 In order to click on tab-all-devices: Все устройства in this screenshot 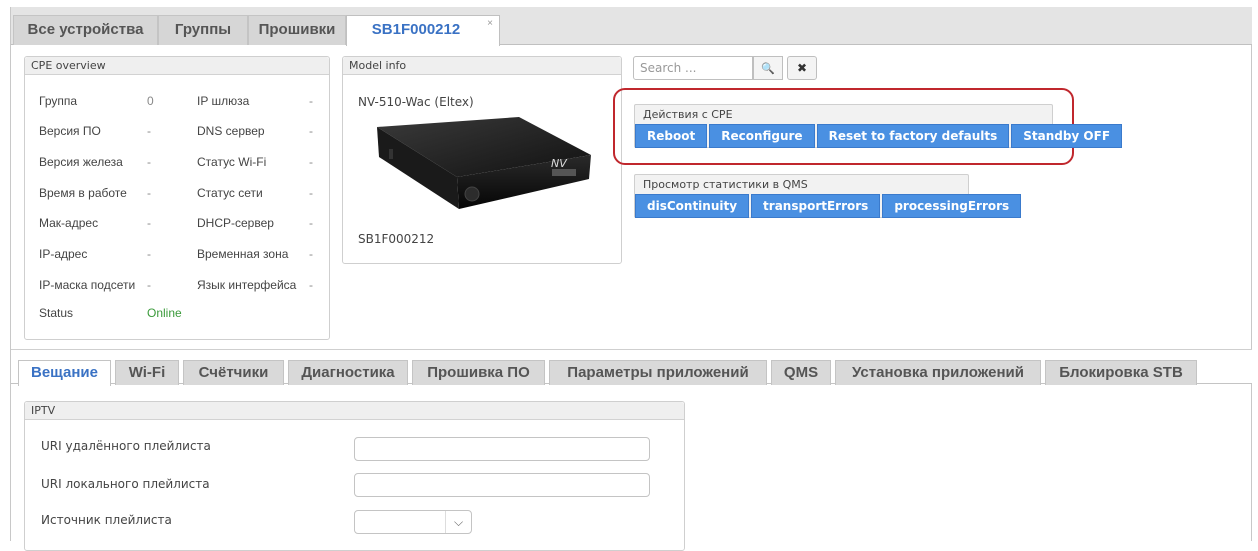, I will do `click(85, 30)`.